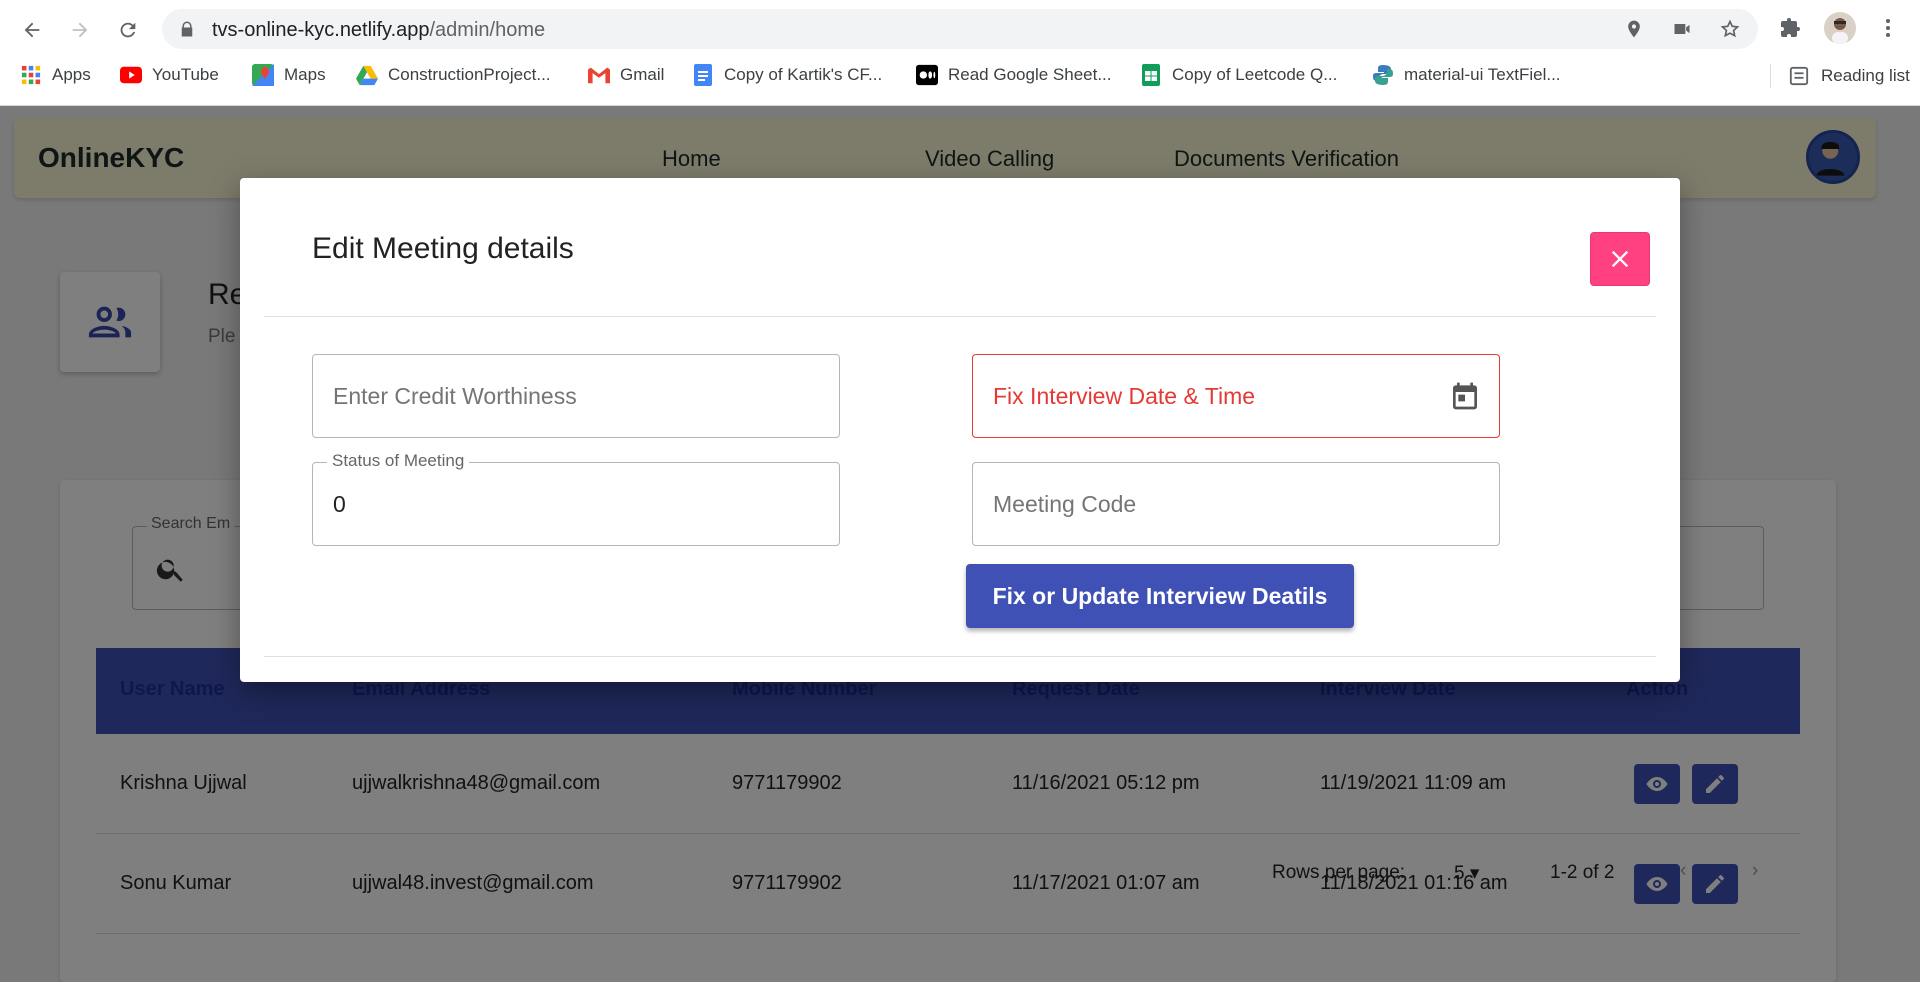 Image resolution: width=1920 pixels, height=982 pixels. I want to click on gmail-icon, so click(599, 75).